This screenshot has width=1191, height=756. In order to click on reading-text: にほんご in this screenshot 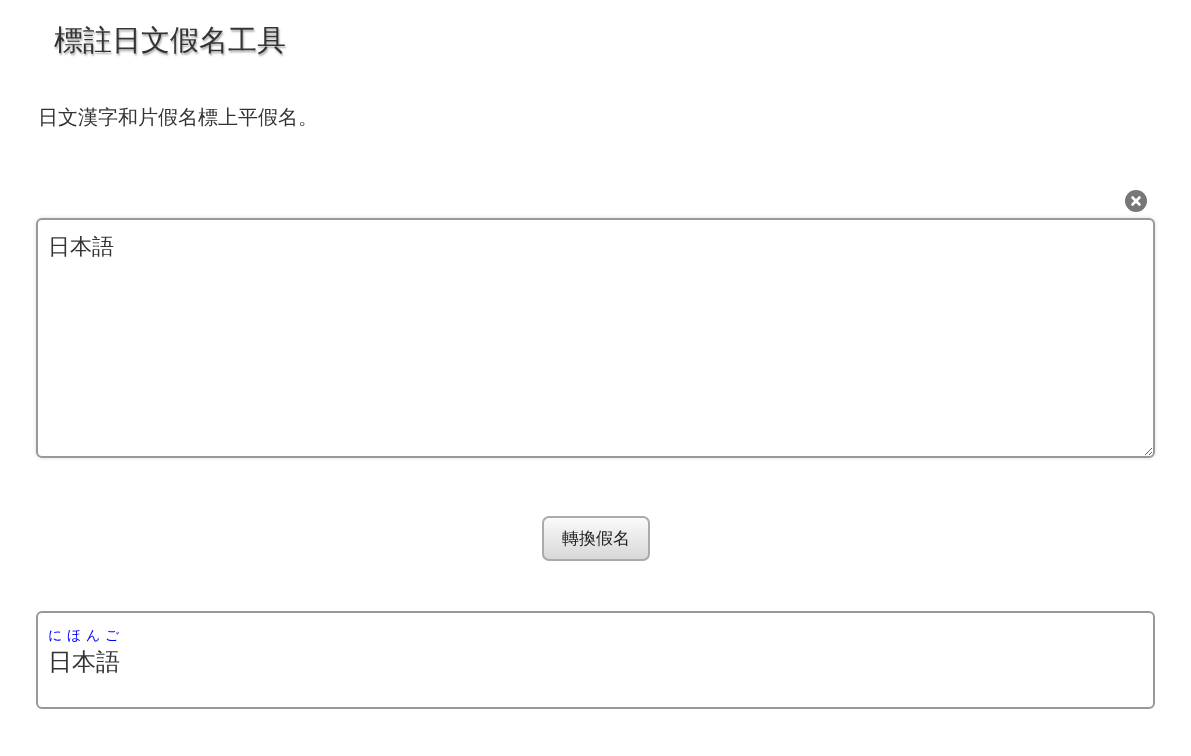, I will do `click(86, 635)`.